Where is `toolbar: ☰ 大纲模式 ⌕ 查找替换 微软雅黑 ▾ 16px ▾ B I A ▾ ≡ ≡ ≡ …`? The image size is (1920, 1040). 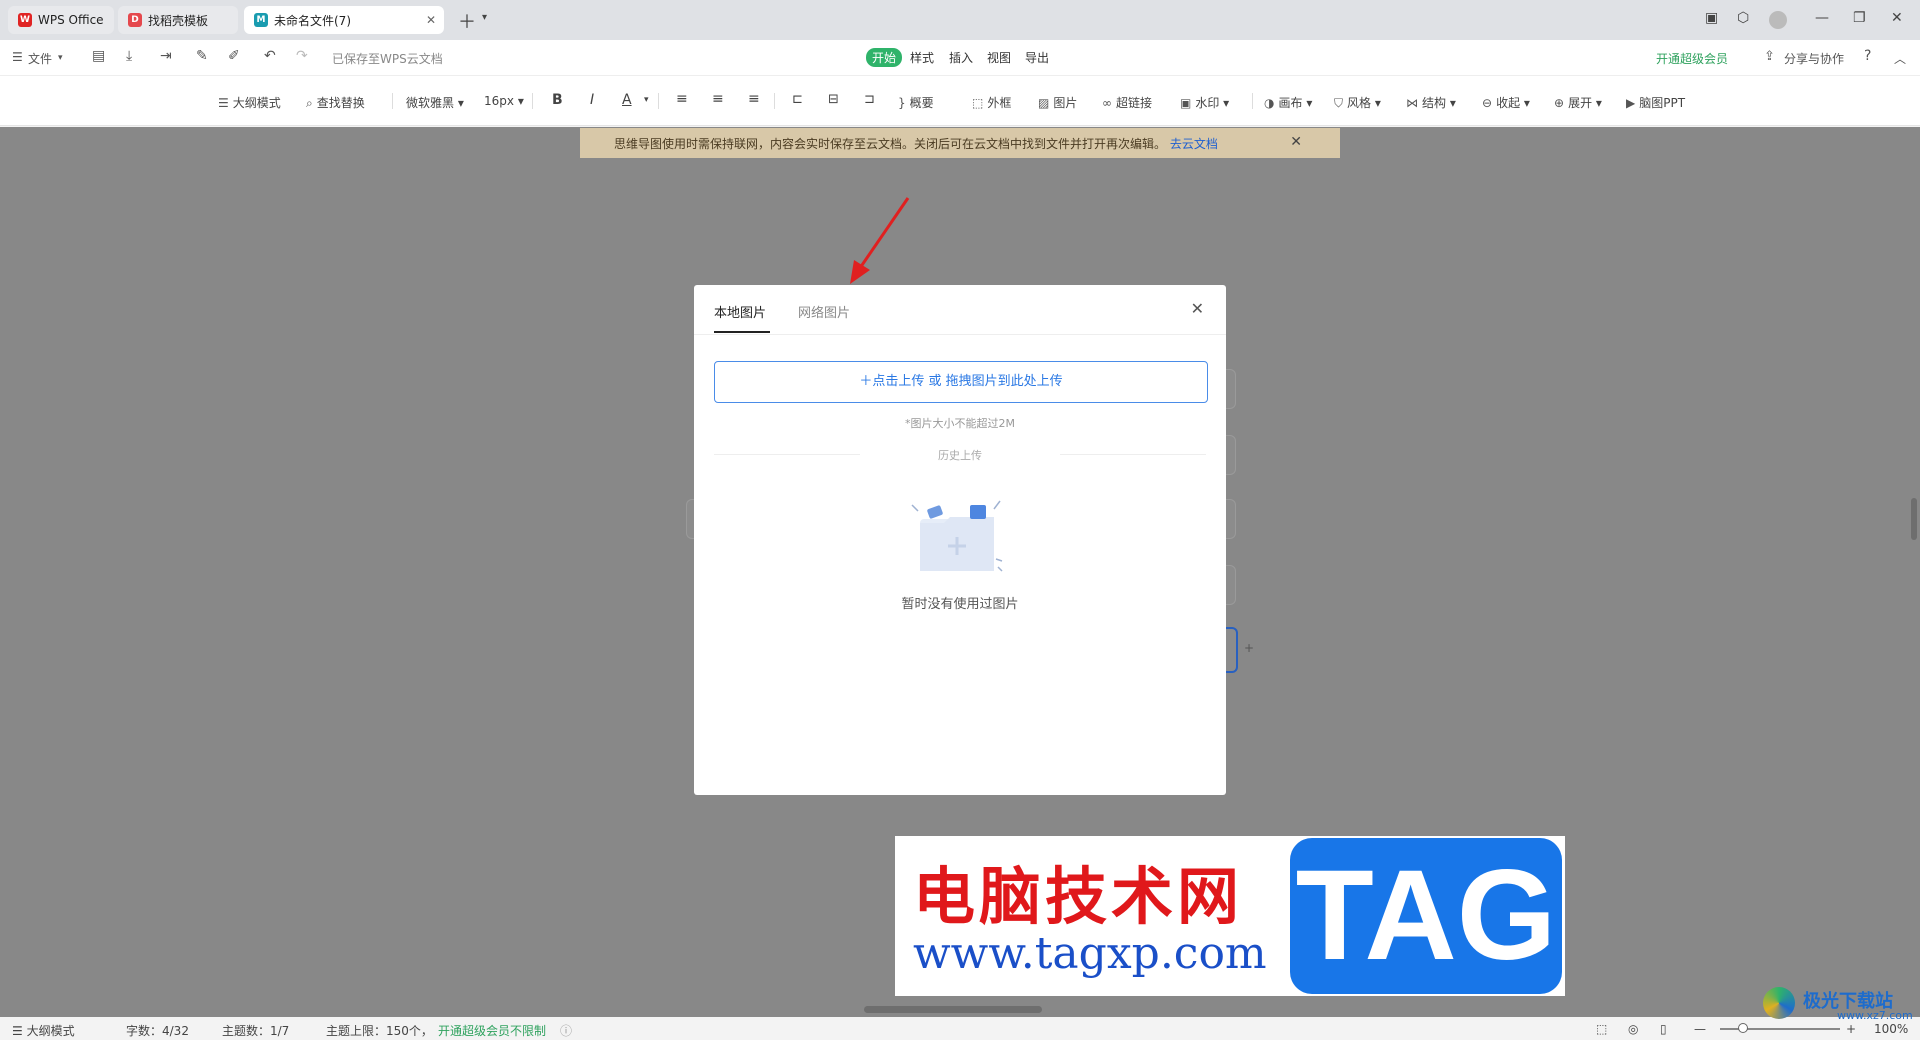
toolbar: ☰ 大纲模式 ⌕ 查找替换 微软雅黑 ▾ 16px ▾ B I A ▾ ≡ ≡ ≡ … is located at coordinates (960, 101).